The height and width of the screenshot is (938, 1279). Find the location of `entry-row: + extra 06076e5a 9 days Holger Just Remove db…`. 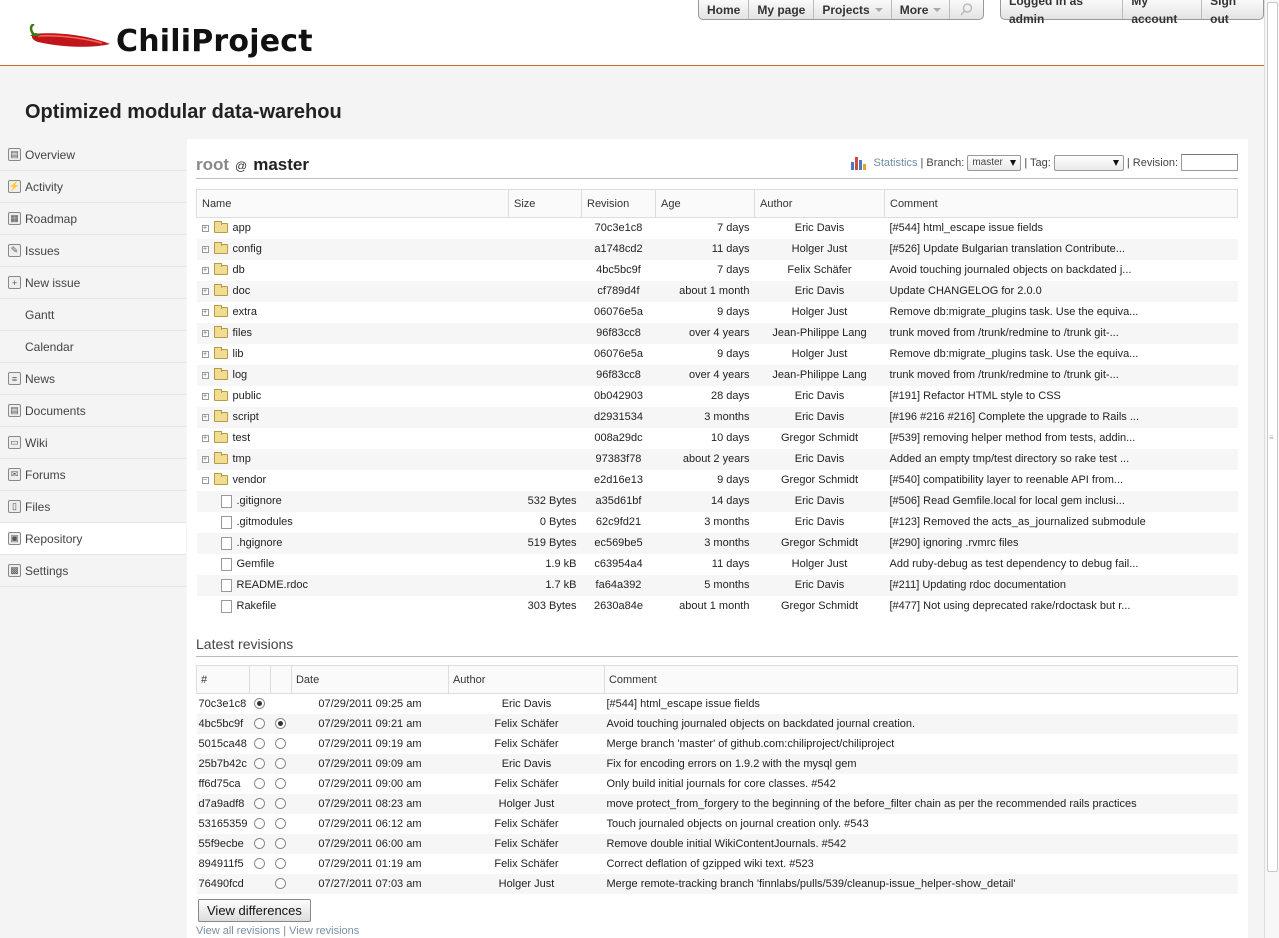

entry-row: + extra 06076e5a 9 days Holger Just Remove db… is located at coordinates (717, 312).